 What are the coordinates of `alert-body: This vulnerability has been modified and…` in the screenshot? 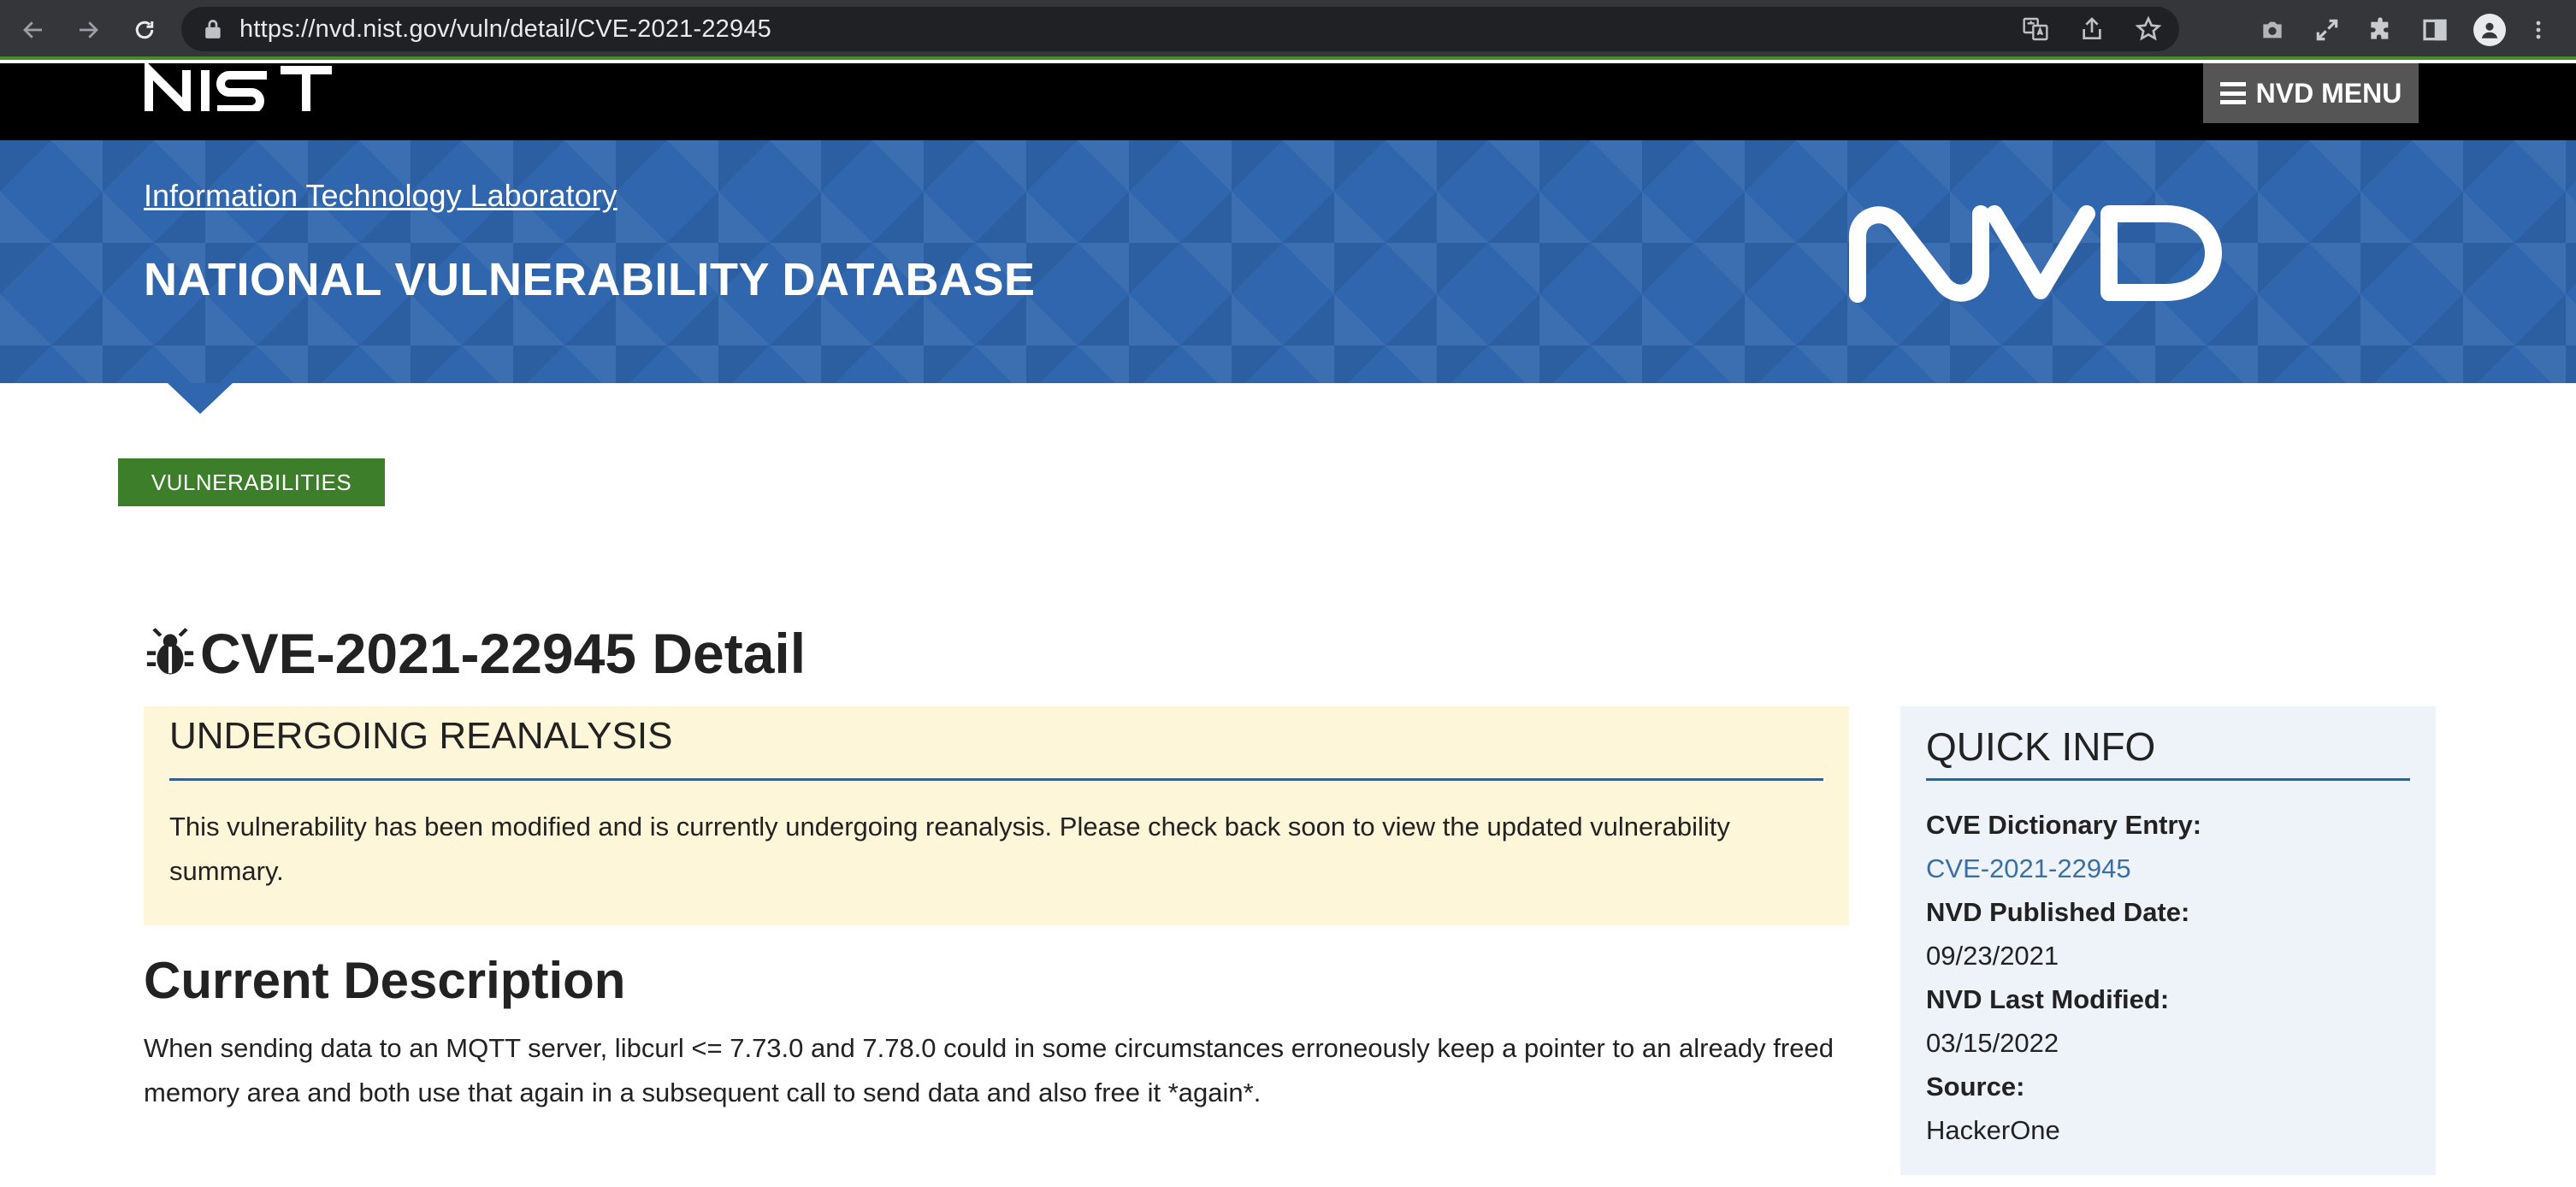 It's located at (949, 849).